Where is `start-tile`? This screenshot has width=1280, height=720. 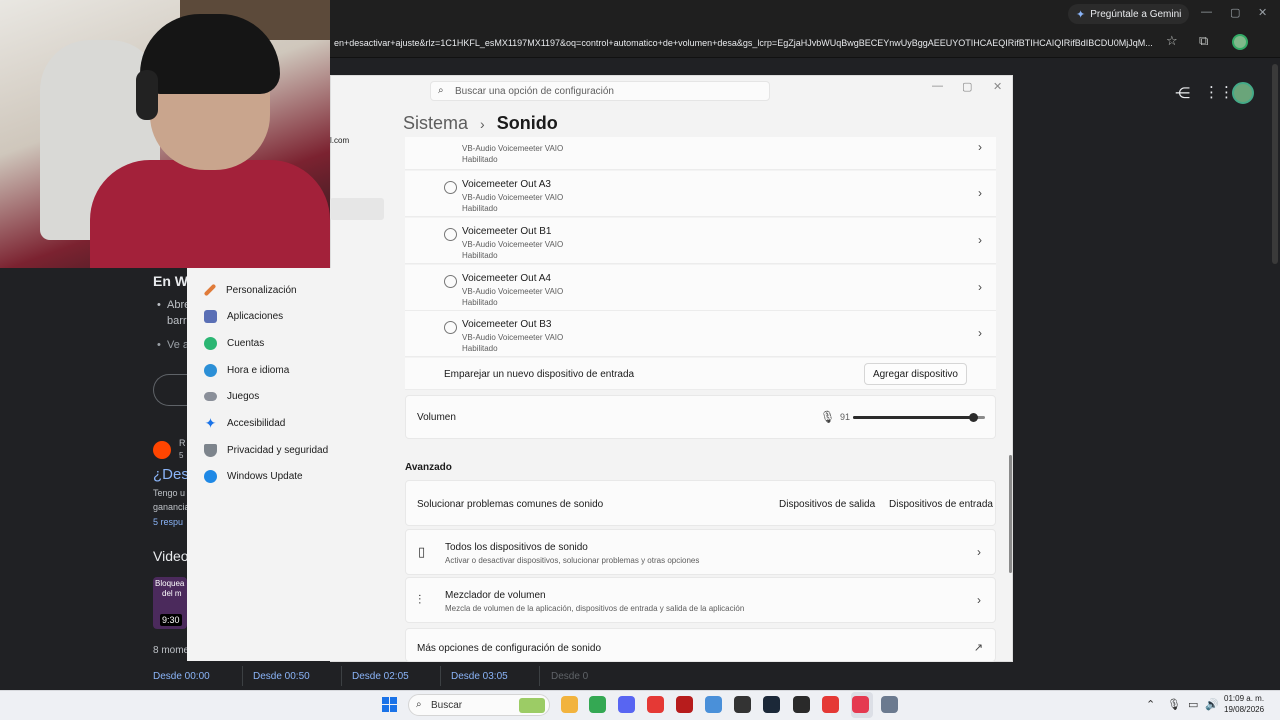
start-tile is located at coordinates (393, 708).